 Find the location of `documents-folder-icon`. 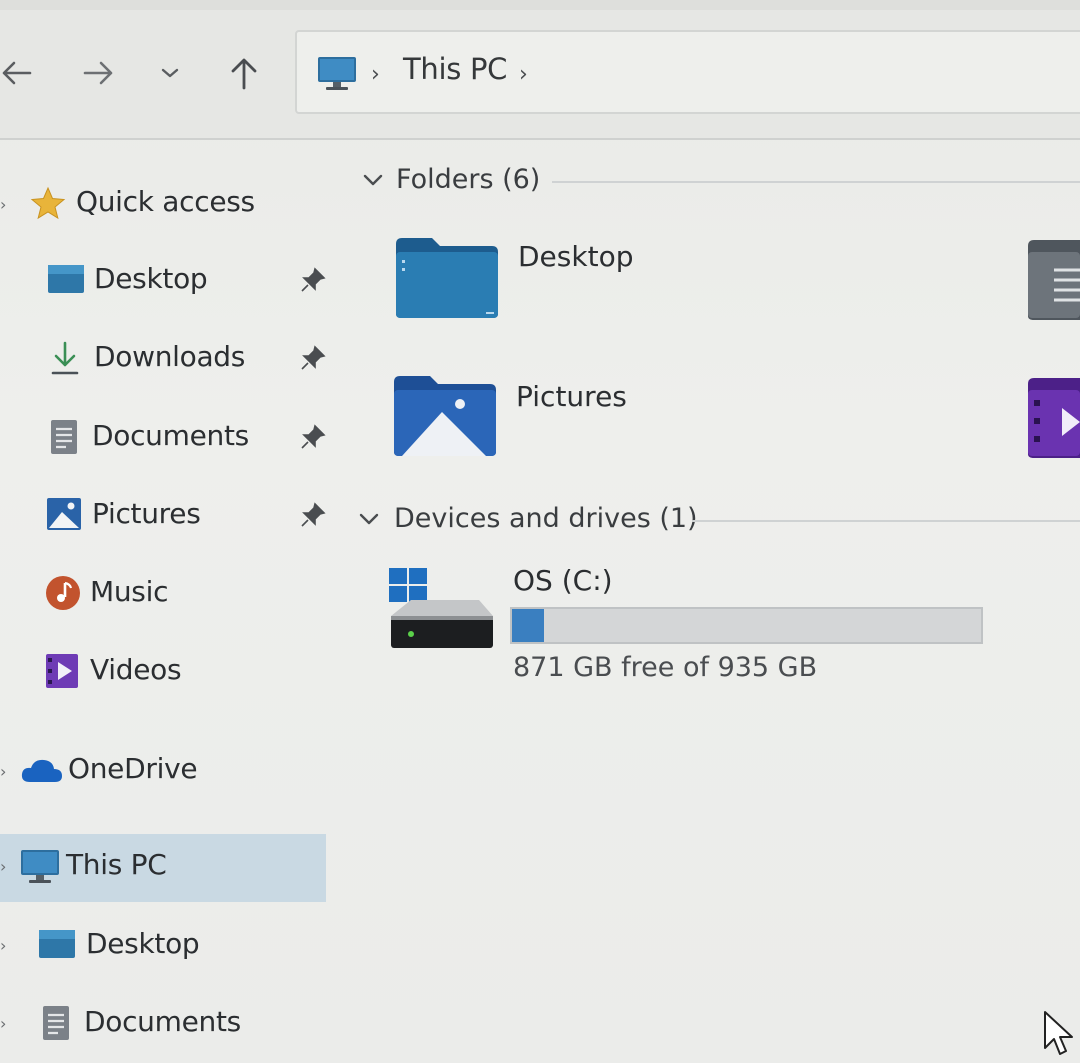

documents-folder-icon is located at coordinates (1054, 280).